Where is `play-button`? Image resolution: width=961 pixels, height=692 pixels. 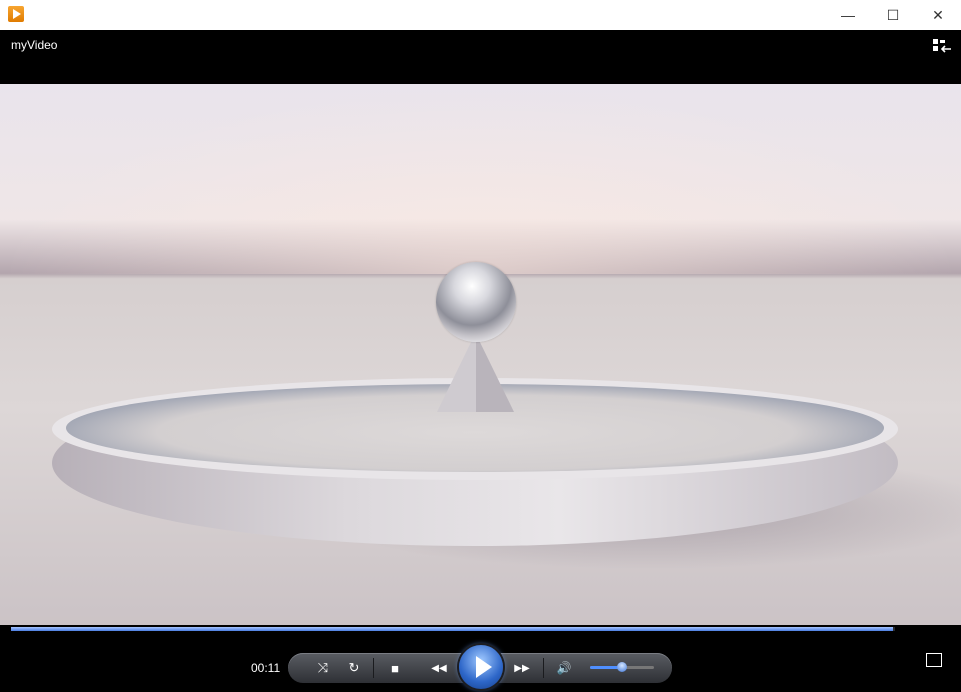 play-button is located at coordinates (481, 667).